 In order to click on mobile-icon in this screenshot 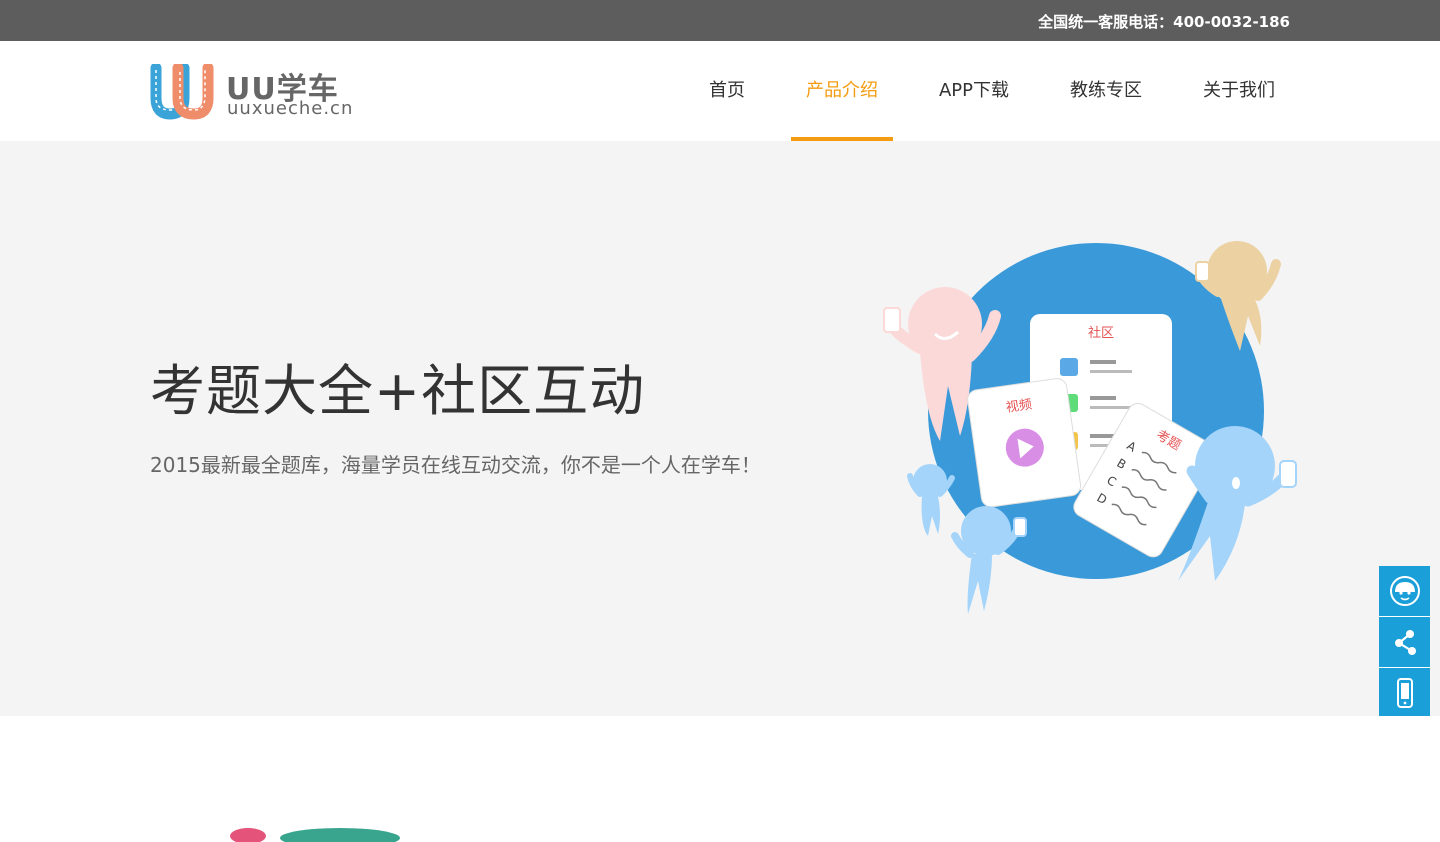, I will do `click(1404, 693)`.